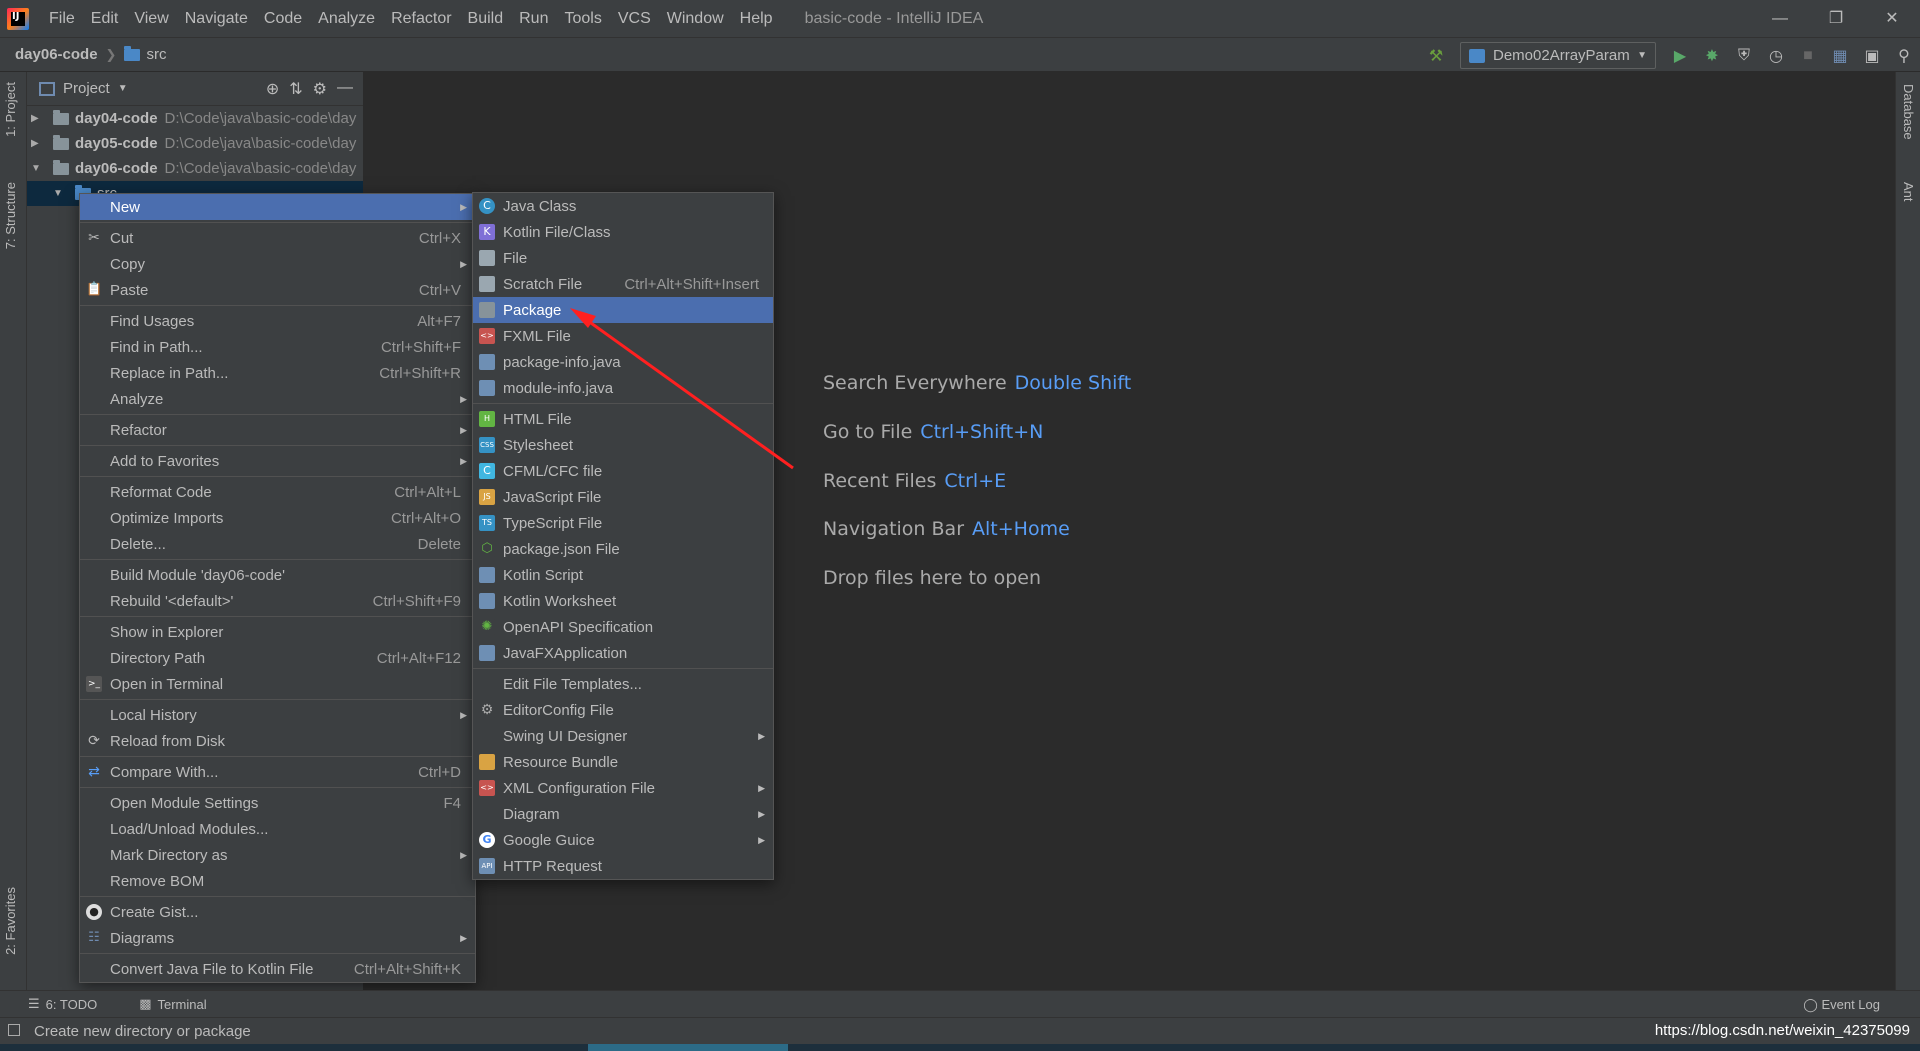 The image size is (1920, 1051). I want to click on menu-edit: Edit, so click(105, 18).